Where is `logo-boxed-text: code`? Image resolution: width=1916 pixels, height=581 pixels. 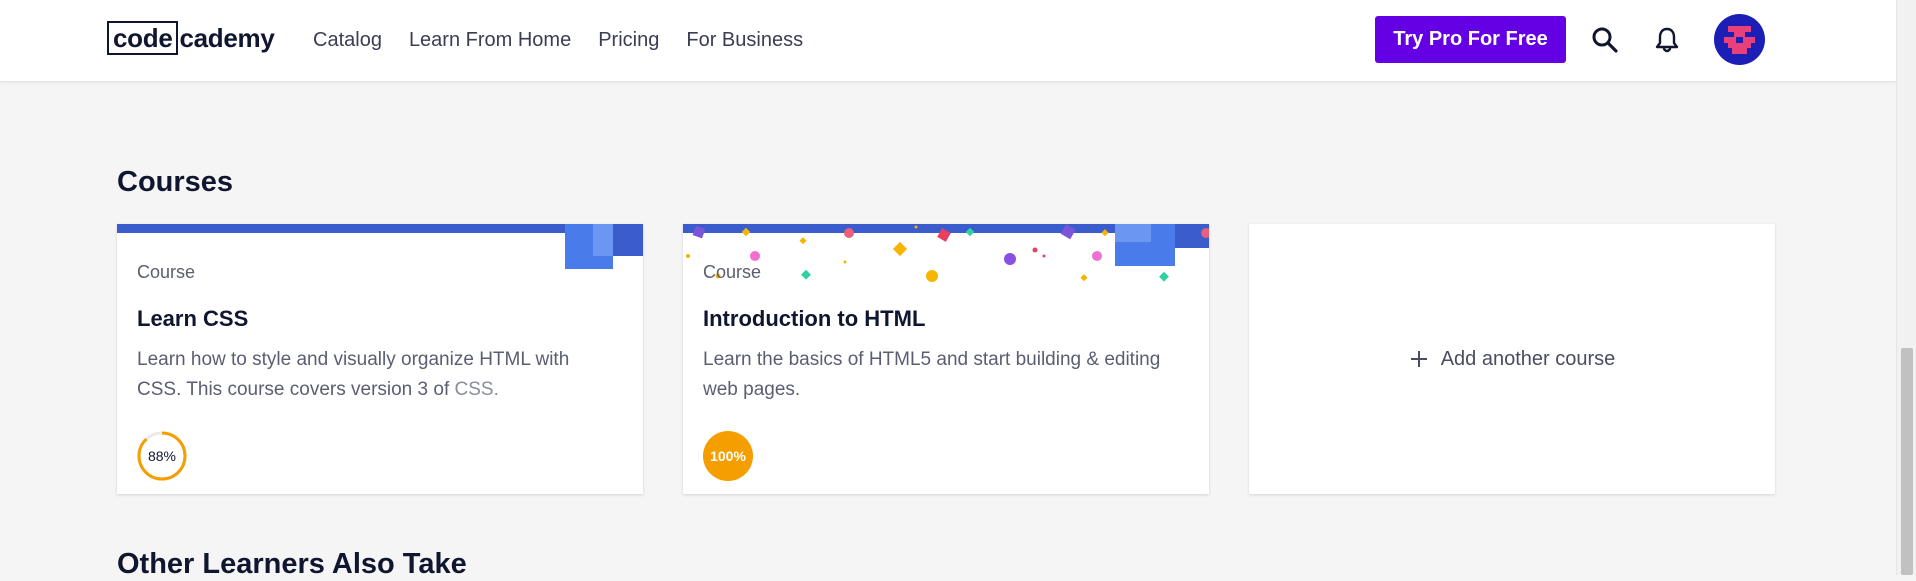 logo-boxed-text: code is located at coordinates (143, 38).